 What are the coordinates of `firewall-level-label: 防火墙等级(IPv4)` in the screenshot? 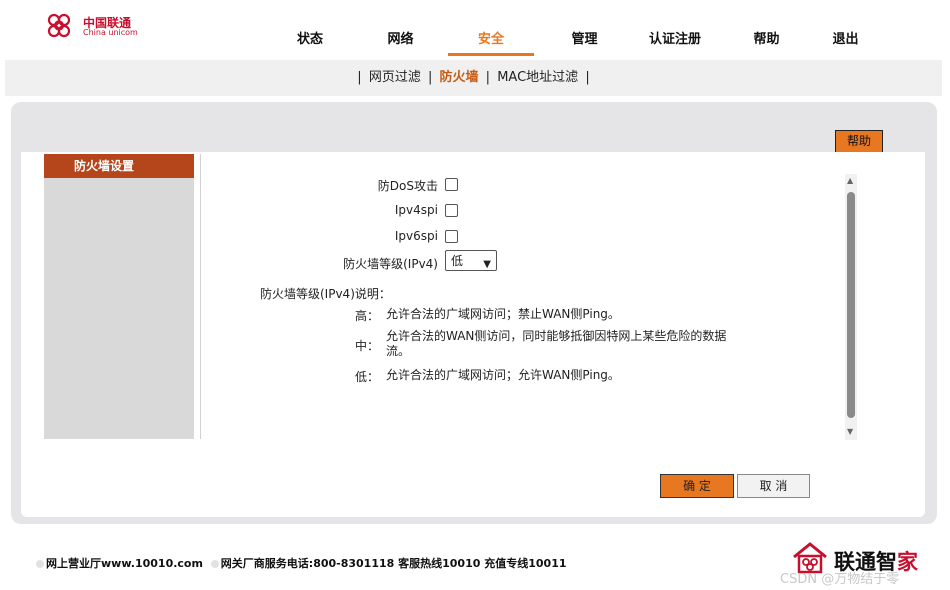 It's located at (390, 264).